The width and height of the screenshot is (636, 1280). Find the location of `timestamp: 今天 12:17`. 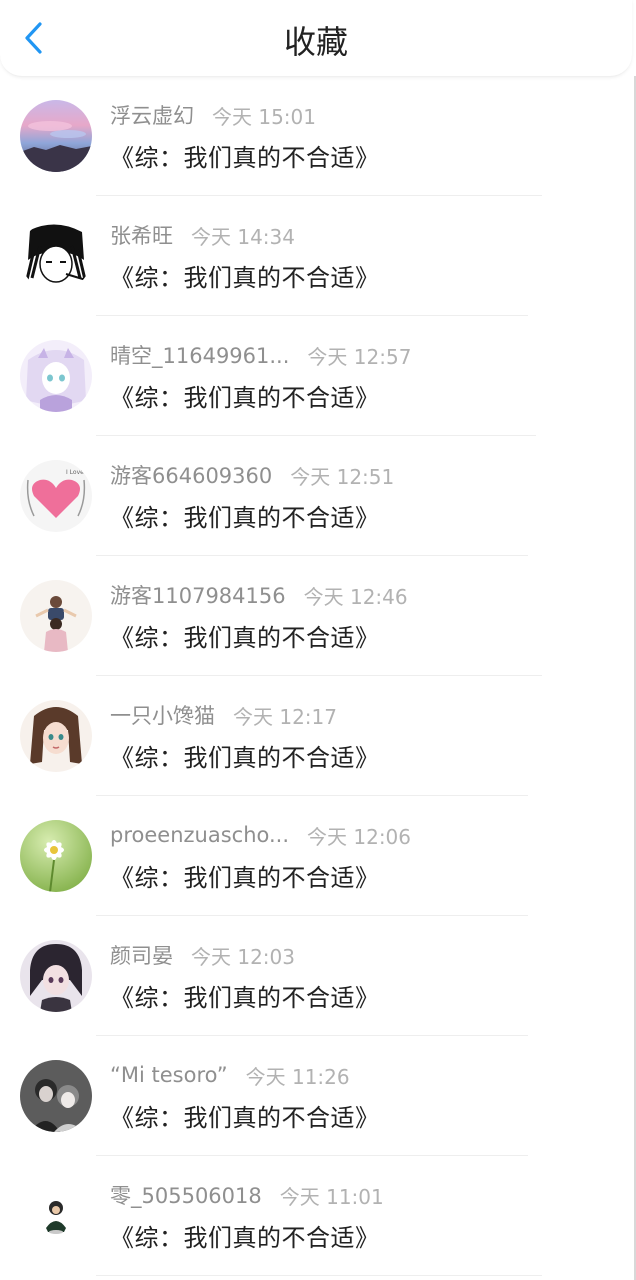

timestamp: 今天 12:17 is located at coordinates (285, 716).